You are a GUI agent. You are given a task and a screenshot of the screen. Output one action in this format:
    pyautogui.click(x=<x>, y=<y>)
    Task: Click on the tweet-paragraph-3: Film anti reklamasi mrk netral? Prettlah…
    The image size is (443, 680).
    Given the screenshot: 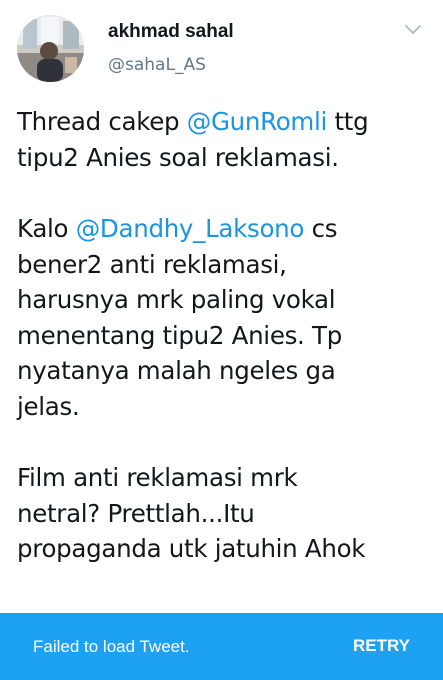 What is the action you would take?
    pyautogui.click(x=227, y=513)
    